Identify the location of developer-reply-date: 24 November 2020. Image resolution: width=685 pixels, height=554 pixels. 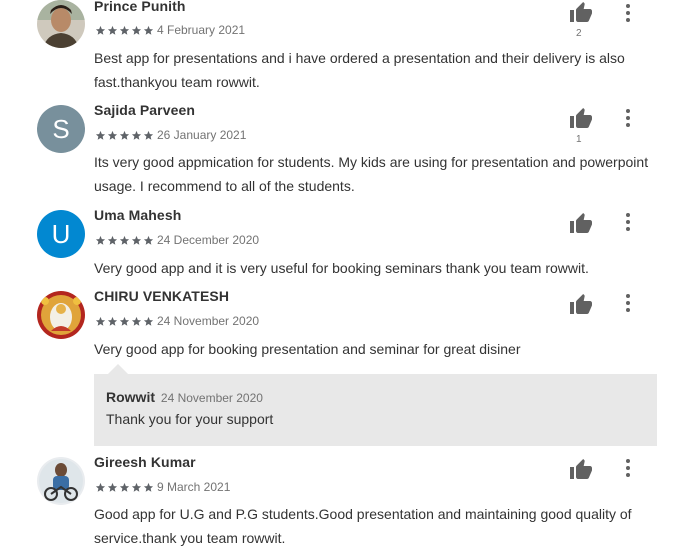
(211, 398).